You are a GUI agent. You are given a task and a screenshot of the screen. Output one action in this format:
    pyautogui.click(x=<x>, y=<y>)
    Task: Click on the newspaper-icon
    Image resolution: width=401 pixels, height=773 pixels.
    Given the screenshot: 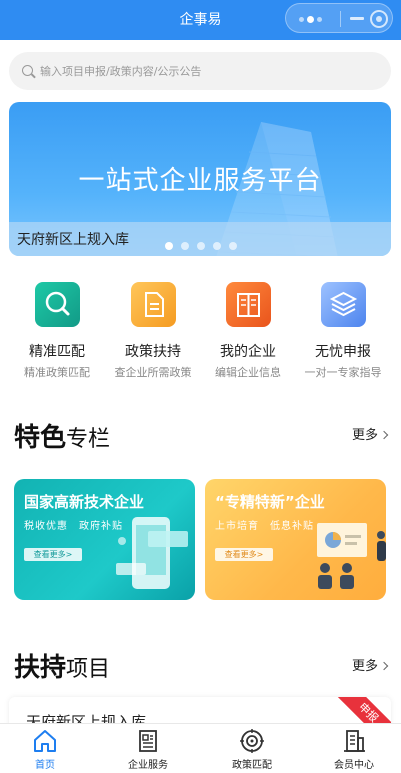 What is the action you would take?
    pyautogui.click(x=148, y=741)
    